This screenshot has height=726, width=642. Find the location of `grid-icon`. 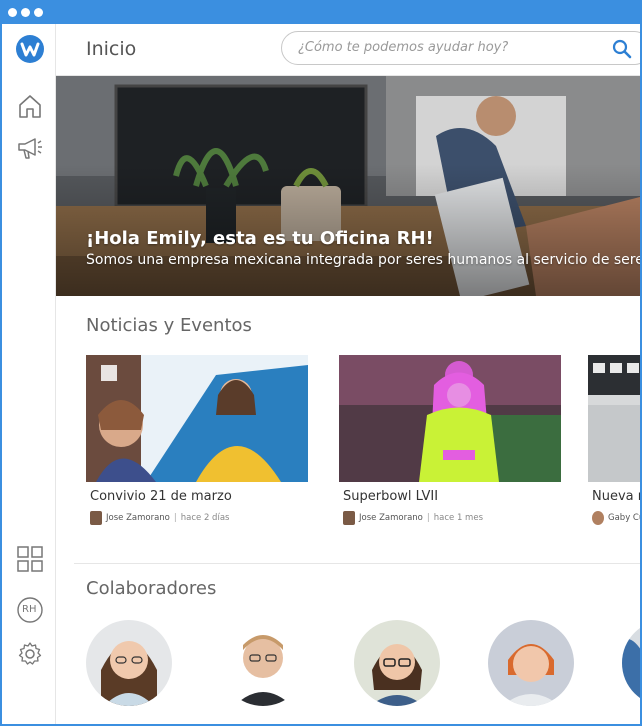

grid-icon is located at coordinates (30, 559).